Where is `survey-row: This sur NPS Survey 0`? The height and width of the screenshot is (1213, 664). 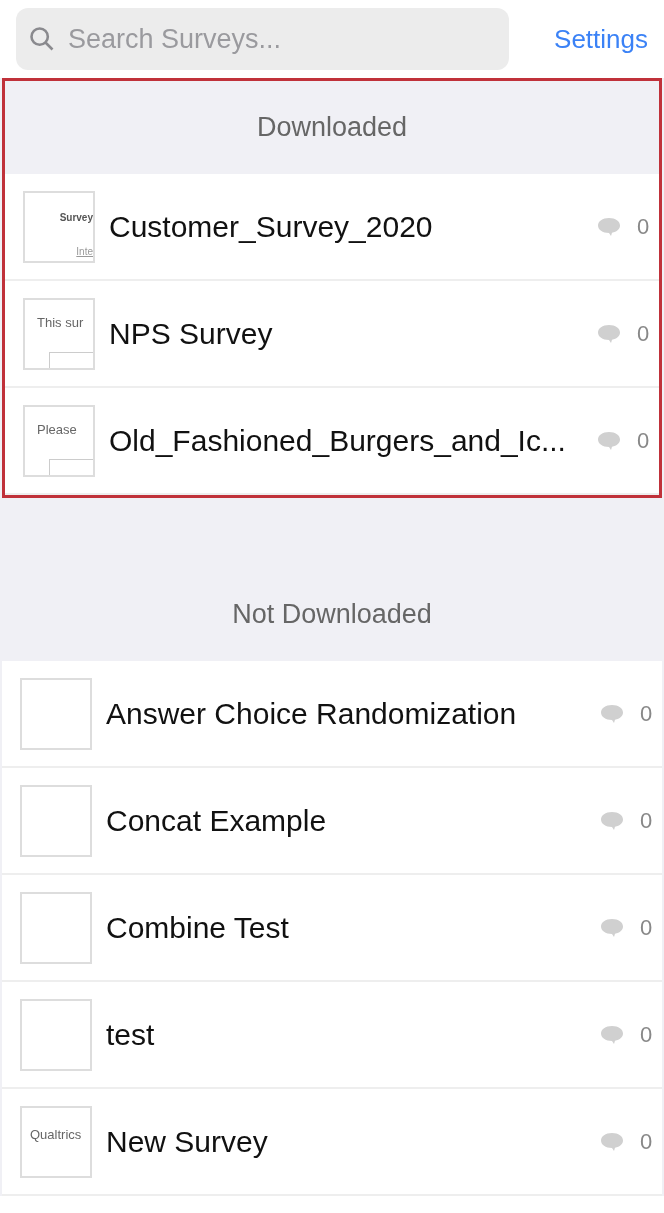
survey-row: This sur NPS Survey 0 is located at coordinates (332, 334).